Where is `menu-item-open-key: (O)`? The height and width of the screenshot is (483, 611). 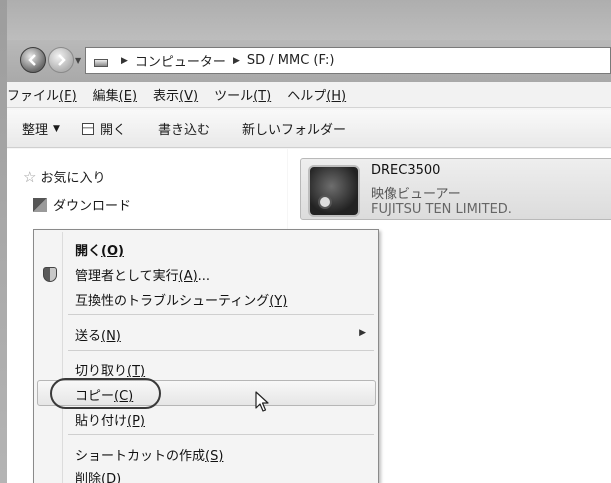
menu-item-open-key: (O) is located at coordinates (112, 251).